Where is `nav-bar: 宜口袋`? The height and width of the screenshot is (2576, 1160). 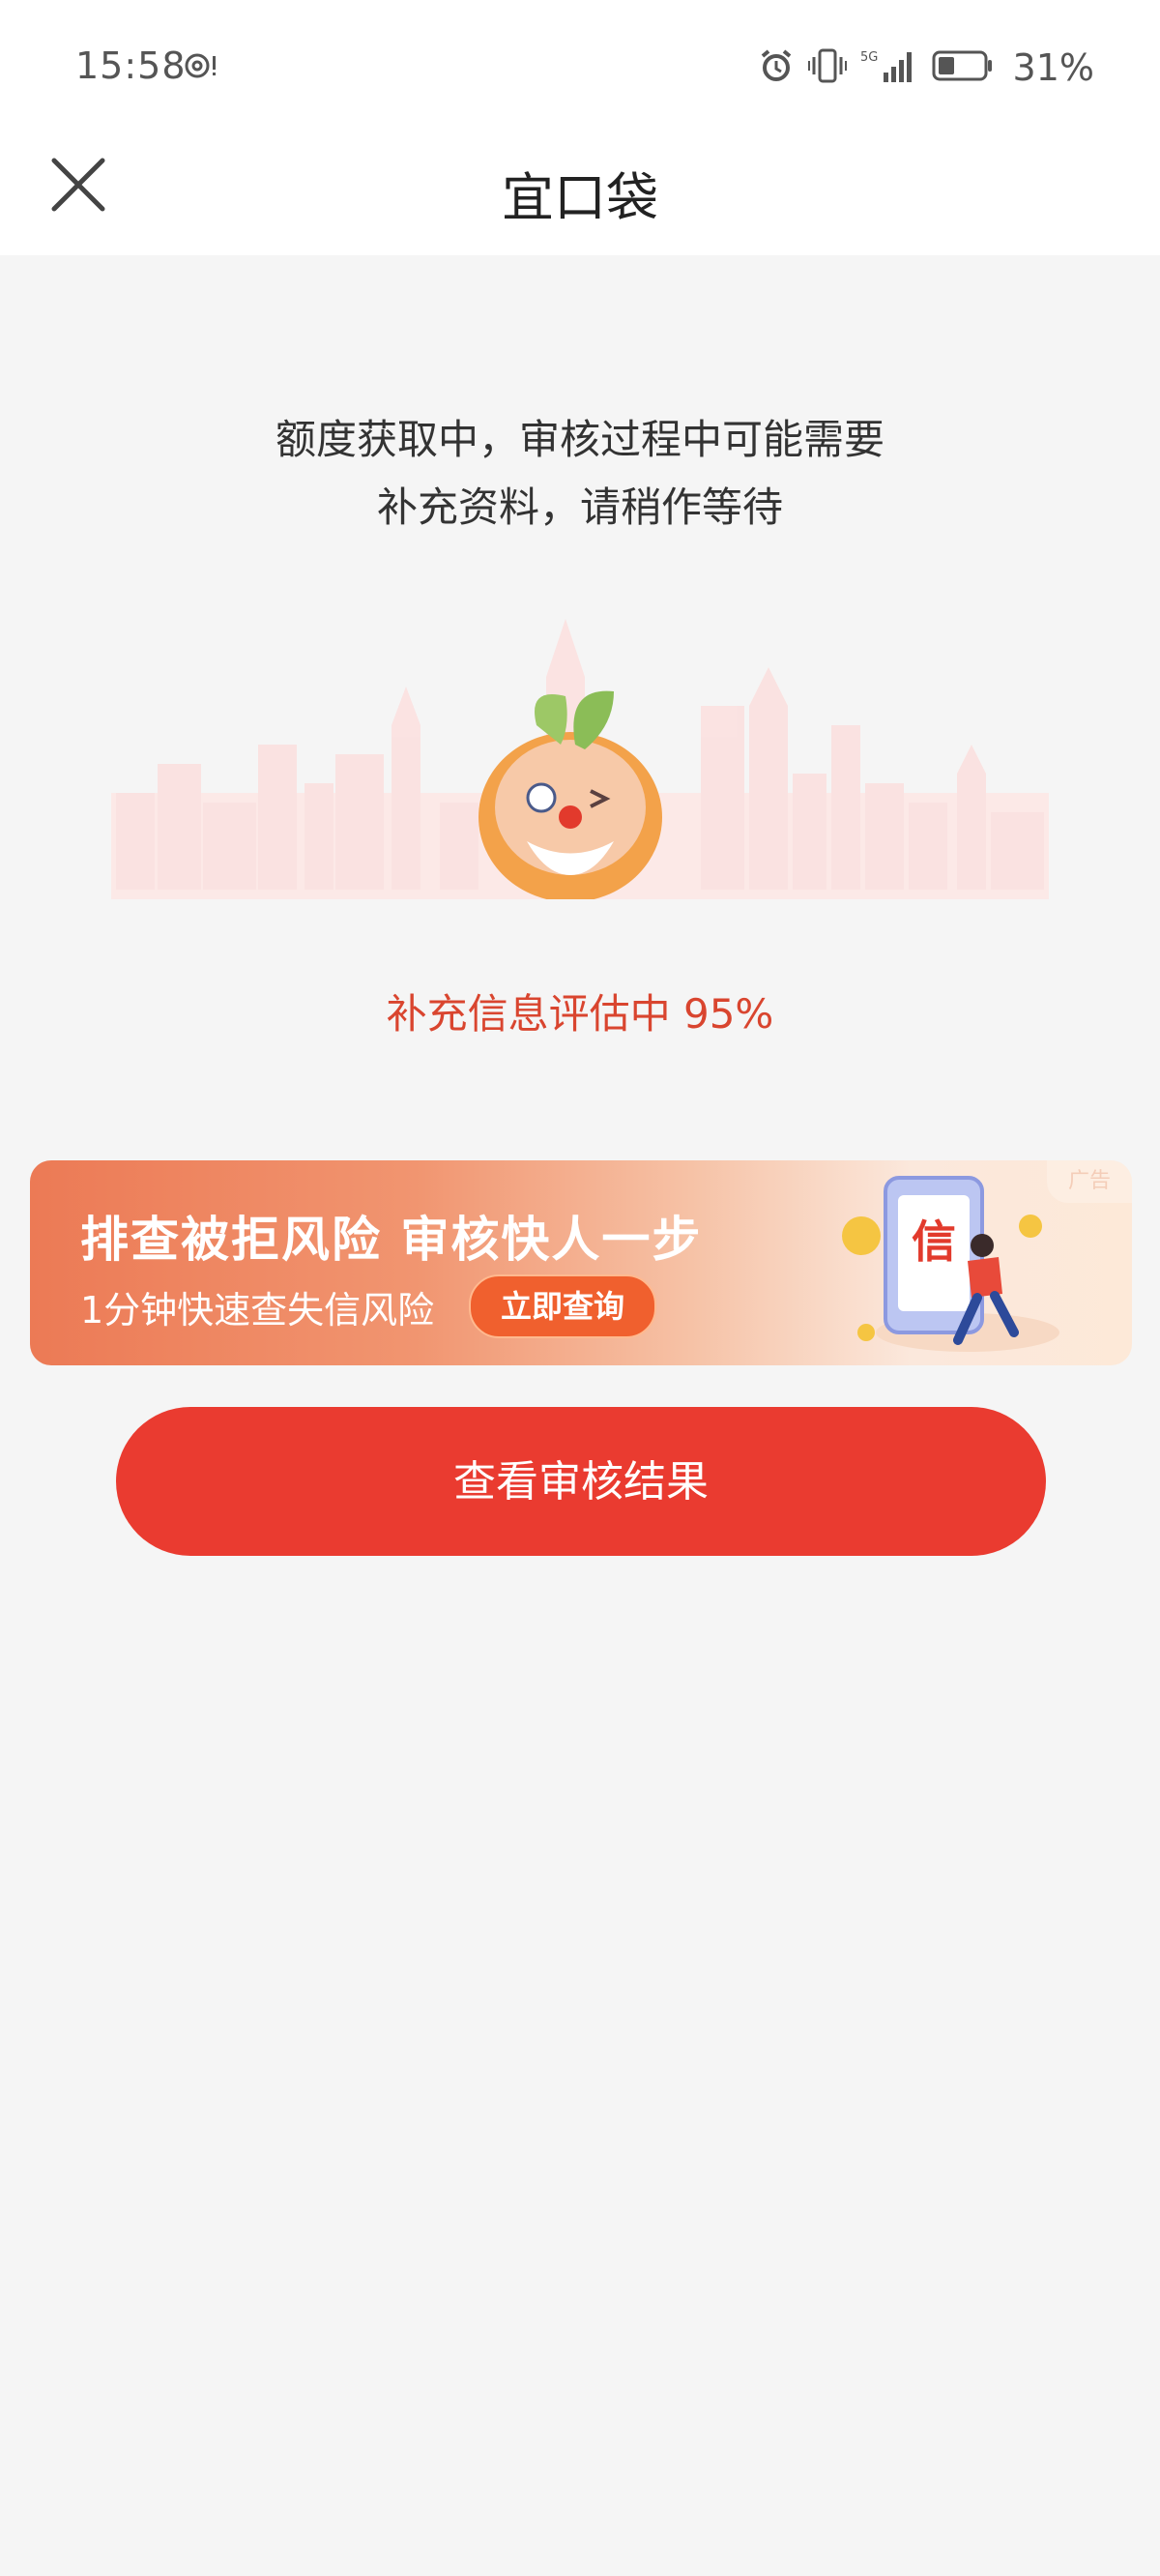 nav-bar: 宜口袋 is located at coordinates (580, 190).